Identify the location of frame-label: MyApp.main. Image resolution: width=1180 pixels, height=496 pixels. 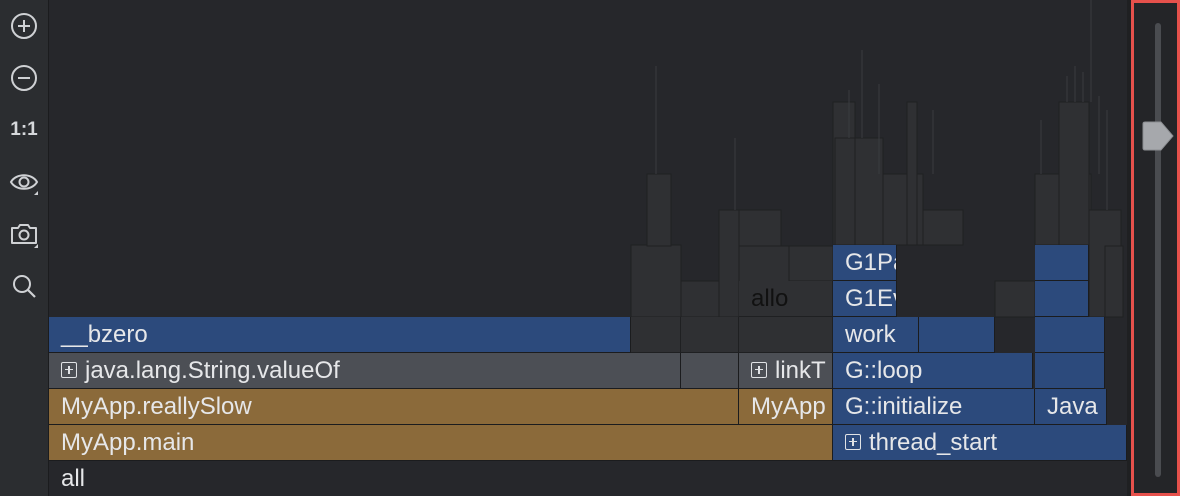
(128, 442).